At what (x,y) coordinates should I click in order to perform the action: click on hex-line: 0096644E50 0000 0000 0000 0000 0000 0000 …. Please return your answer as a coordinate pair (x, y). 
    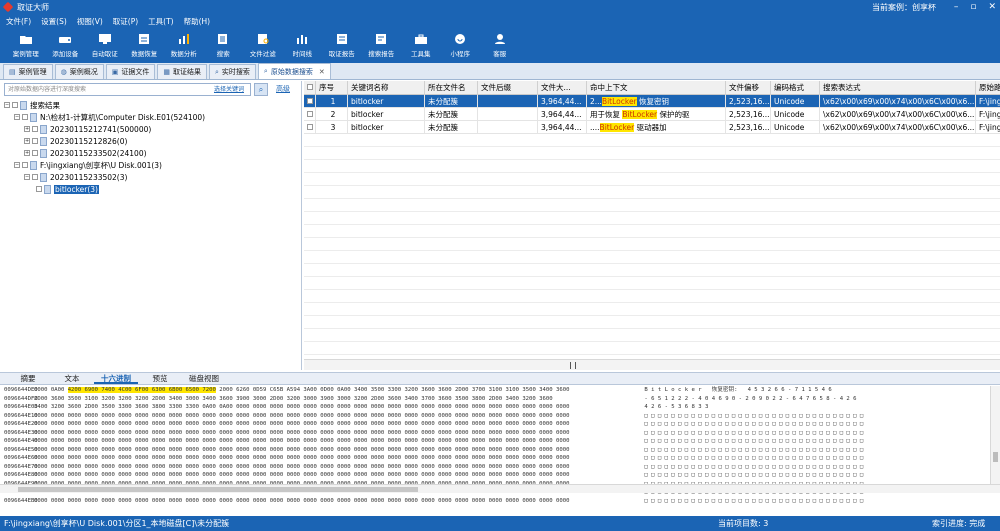
    Looking at the image, I should click on (434, 449).